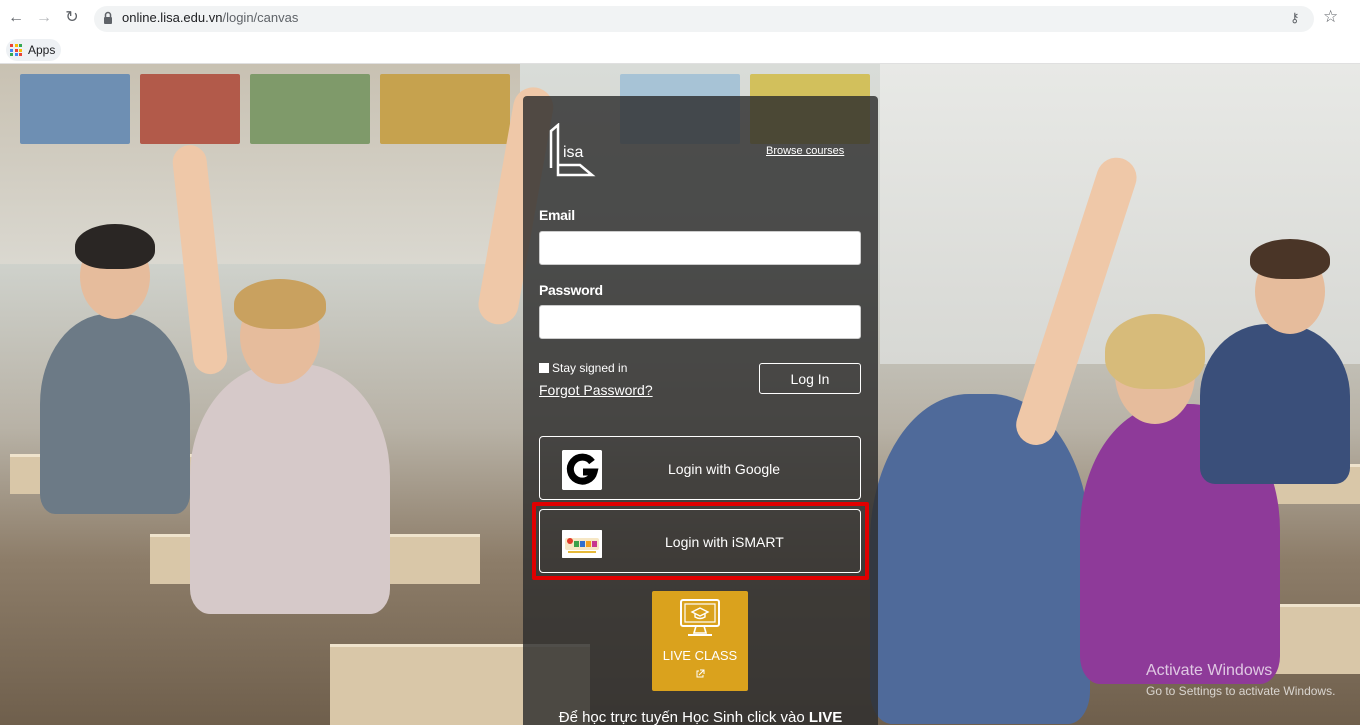 This screenshot has width=1360, height=725. What do you see at coordinates (810, 378) in the screenshot?
I see `log-in-button: Log In` at bounding box center [810, 378].